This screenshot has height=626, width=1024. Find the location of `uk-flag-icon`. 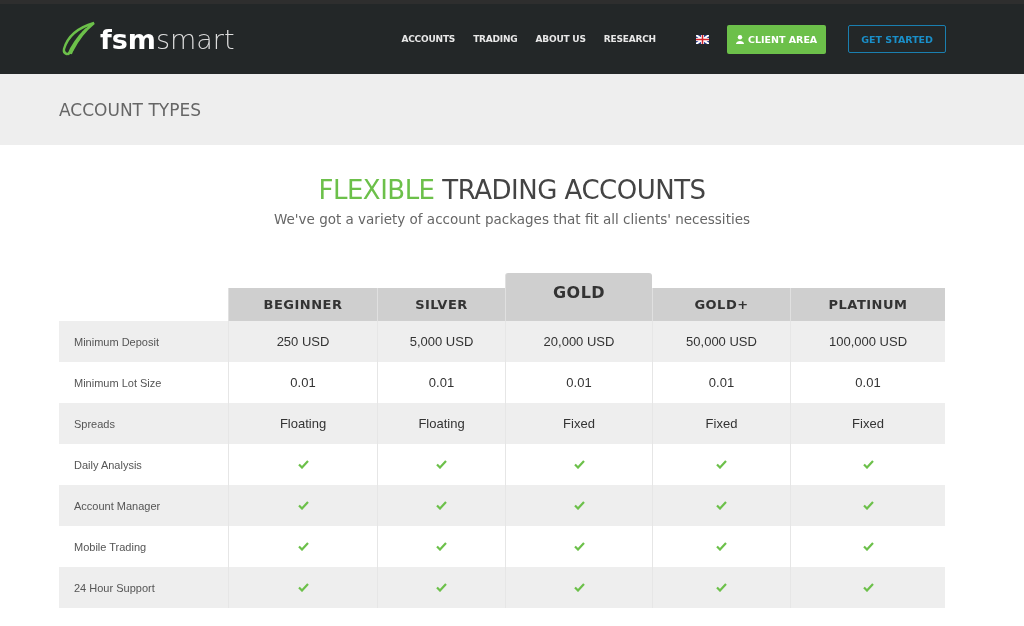

uk-flag-icon is located at coordinates (702, 39).